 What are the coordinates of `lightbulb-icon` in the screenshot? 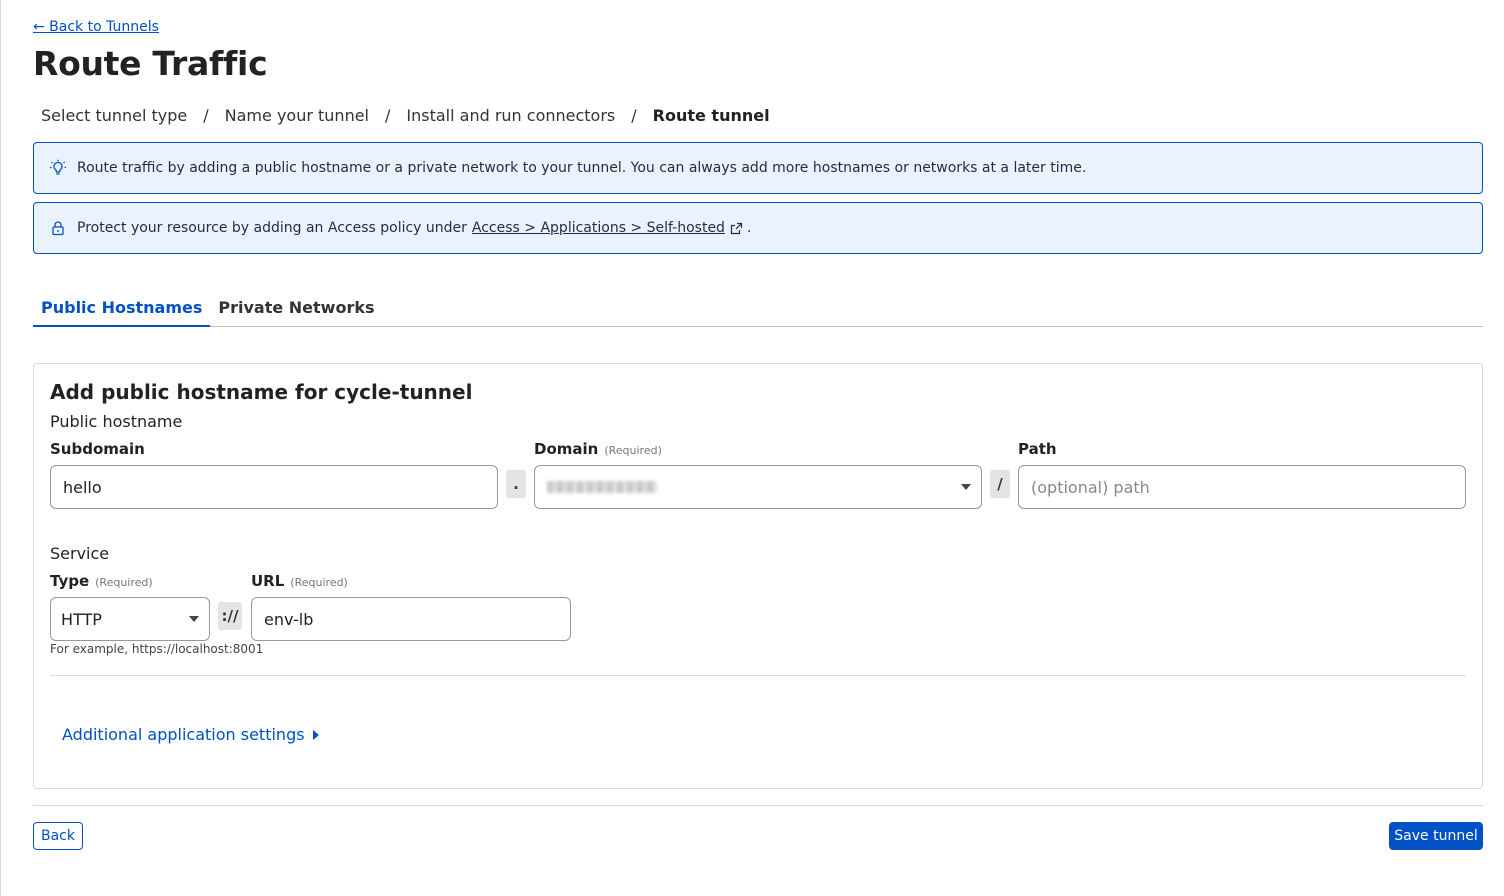 It's located at (58, 168).